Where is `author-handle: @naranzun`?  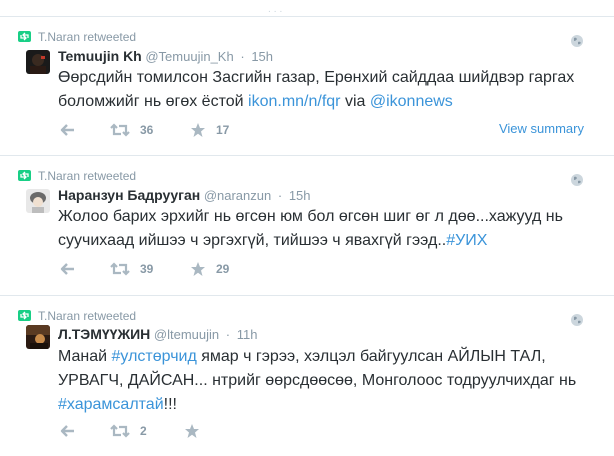 author-handle: @naranzun is located at coordinates (237, 195).